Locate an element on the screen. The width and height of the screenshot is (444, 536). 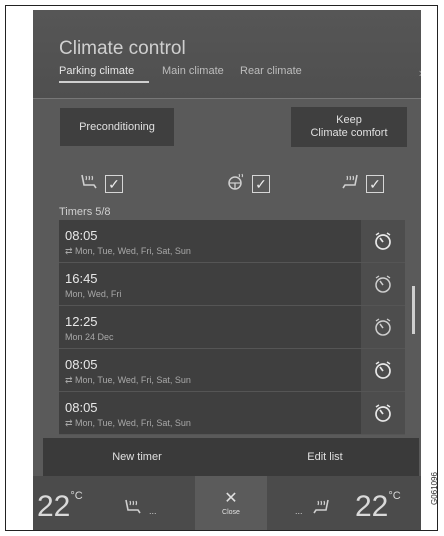
timer-days: Mon 24 Dec is located at coordinates (89, 337).